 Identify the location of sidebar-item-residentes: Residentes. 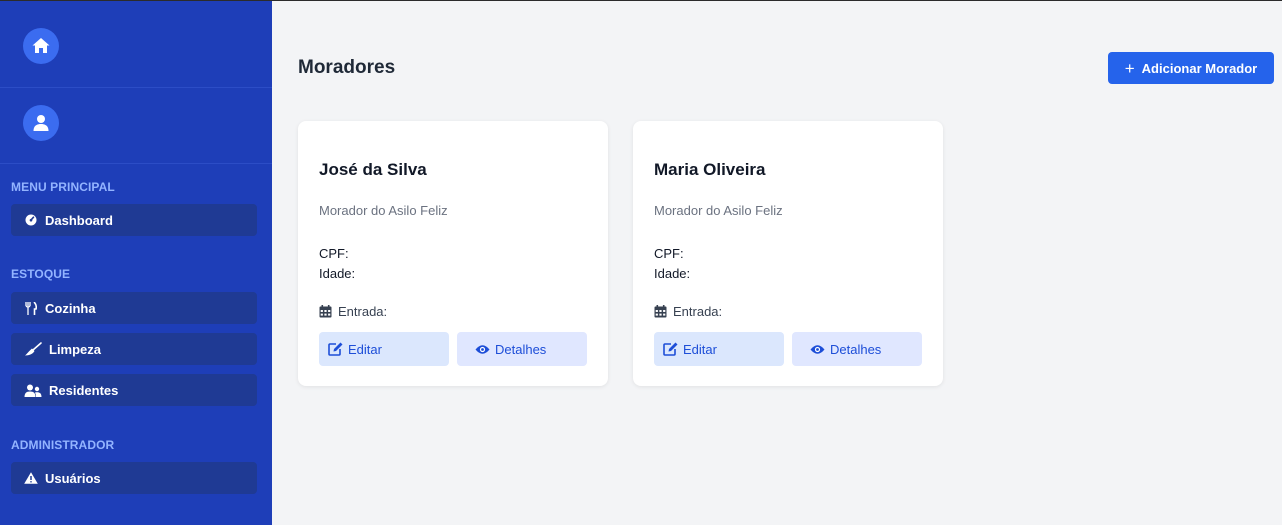
(134, 390).